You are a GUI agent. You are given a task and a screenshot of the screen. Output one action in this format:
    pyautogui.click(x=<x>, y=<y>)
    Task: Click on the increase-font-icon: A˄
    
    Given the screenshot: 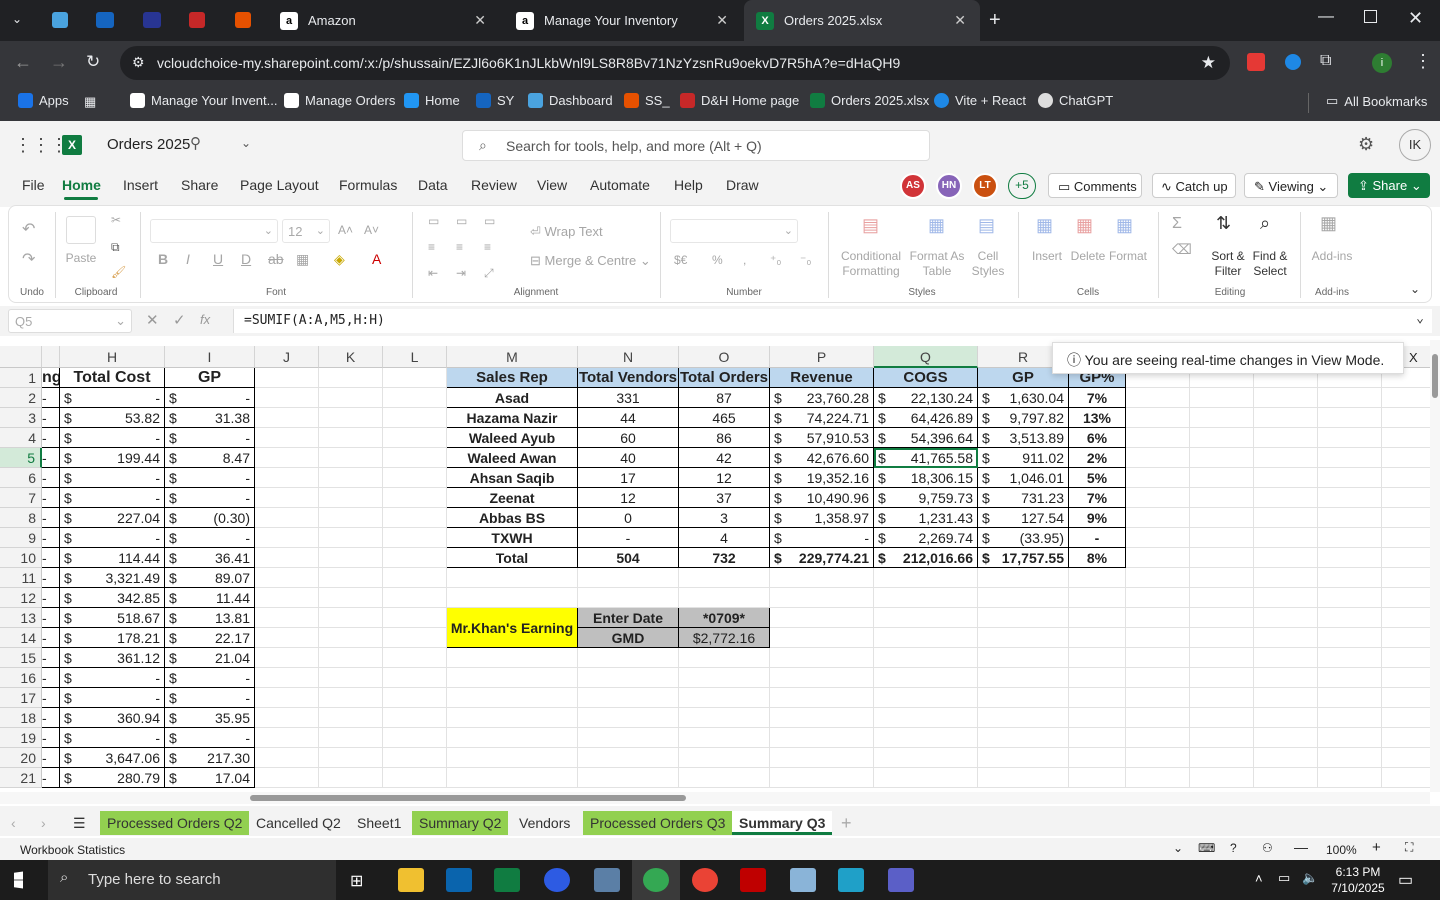 What is the action you would take?
    pyautogui.click(x=345, y=230)
    